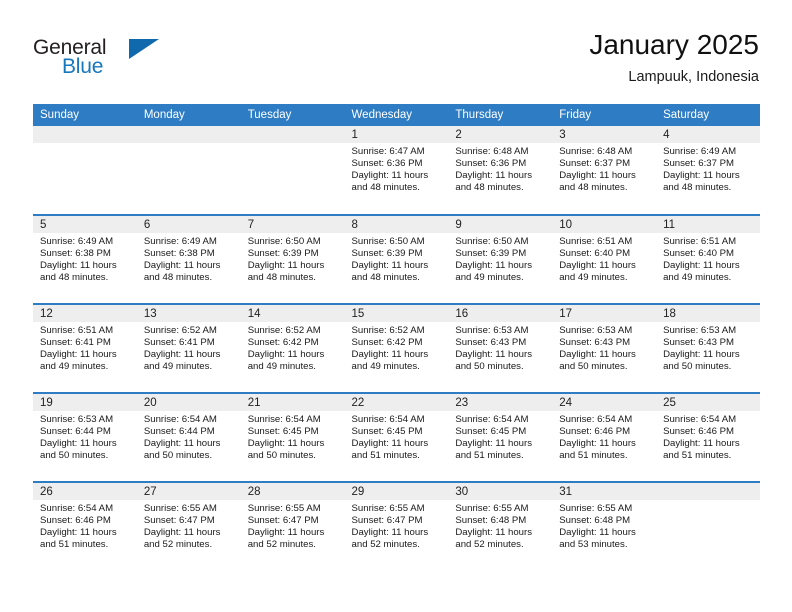  I want to click on day-number: 19, so click(85, 402).